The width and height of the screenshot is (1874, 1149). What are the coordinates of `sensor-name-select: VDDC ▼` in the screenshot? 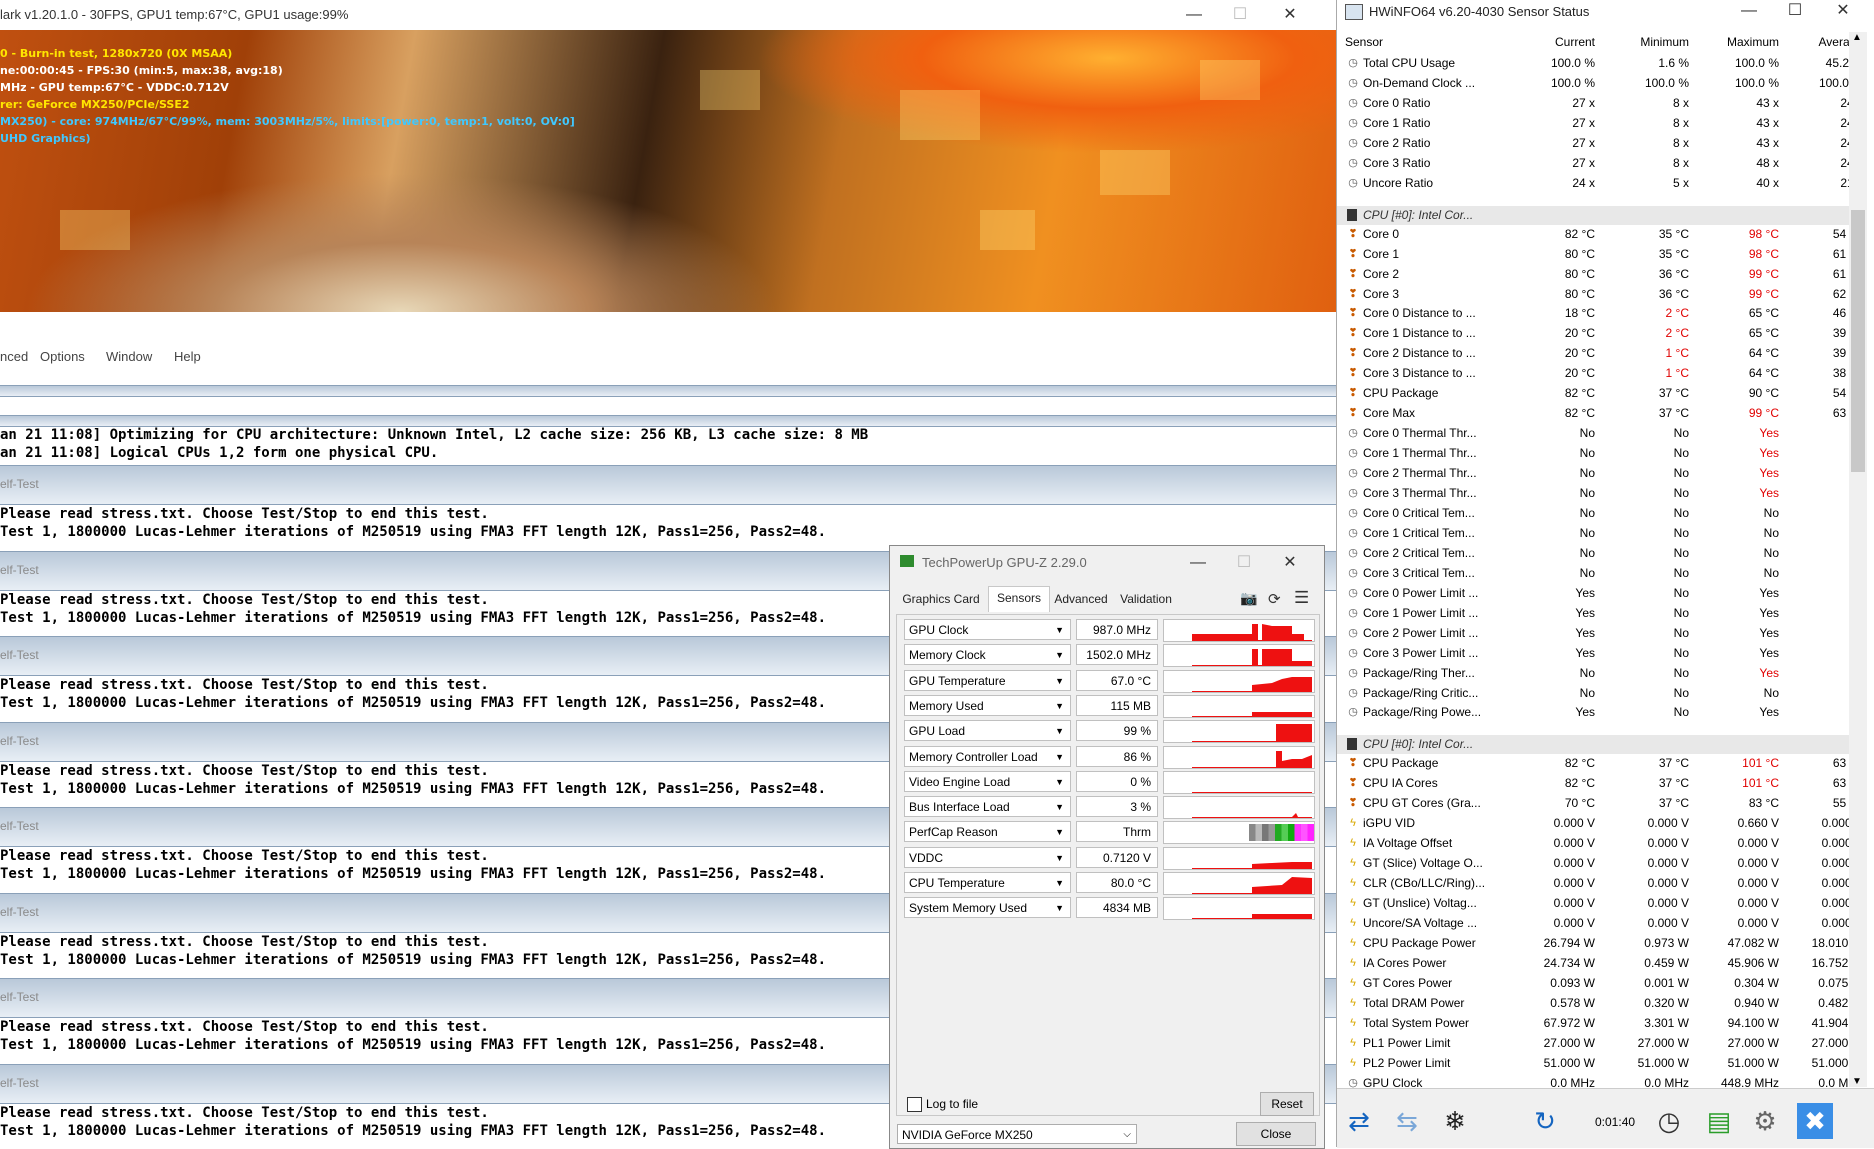 It's located at (987, 857).